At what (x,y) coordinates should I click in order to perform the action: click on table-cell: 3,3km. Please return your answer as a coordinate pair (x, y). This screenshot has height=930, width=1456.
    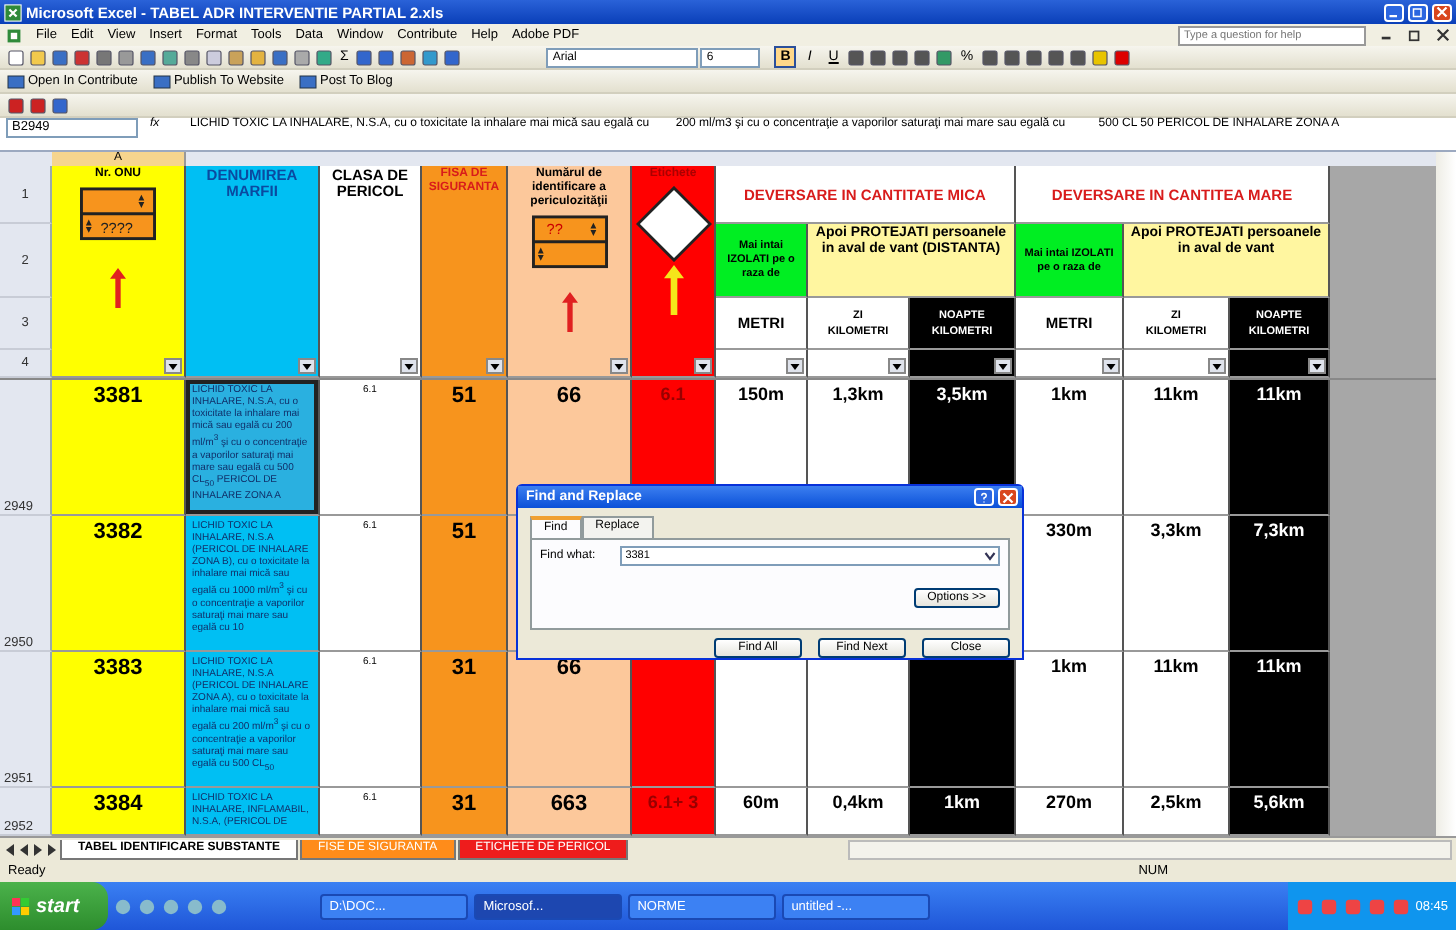
    Looking at the image, I should click on (1177, 584).